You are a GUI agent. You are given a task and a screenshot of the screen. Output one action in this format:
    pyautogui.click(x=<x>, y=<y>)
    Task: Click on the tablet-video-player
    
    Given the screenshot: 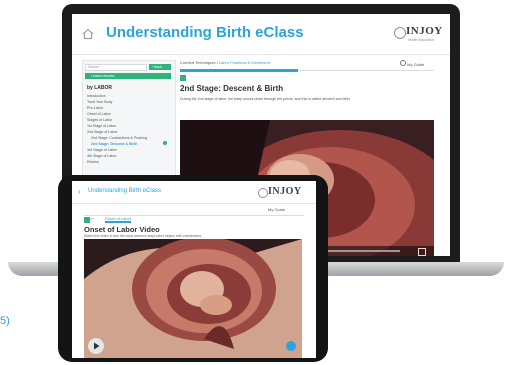 What is the action you would take?
    pyautogui.click(x=193, y=298)
    